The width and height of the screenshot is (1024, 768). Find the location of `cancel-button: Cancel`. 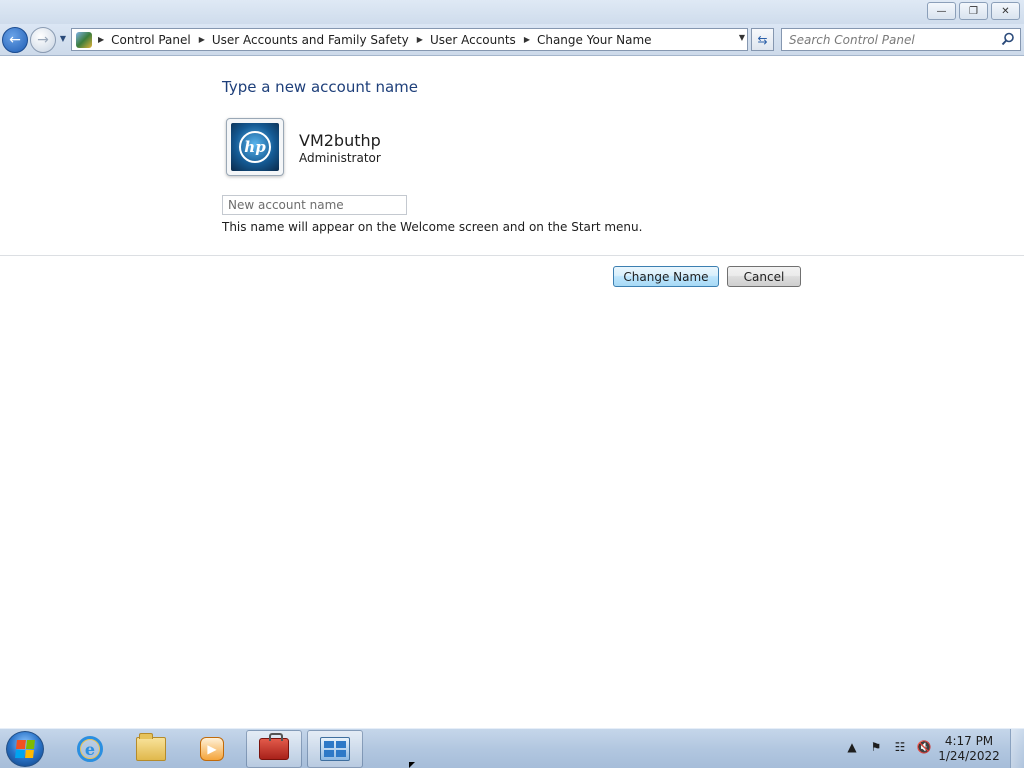

cancel-button: Cancel is located at coordinates (764, 276).